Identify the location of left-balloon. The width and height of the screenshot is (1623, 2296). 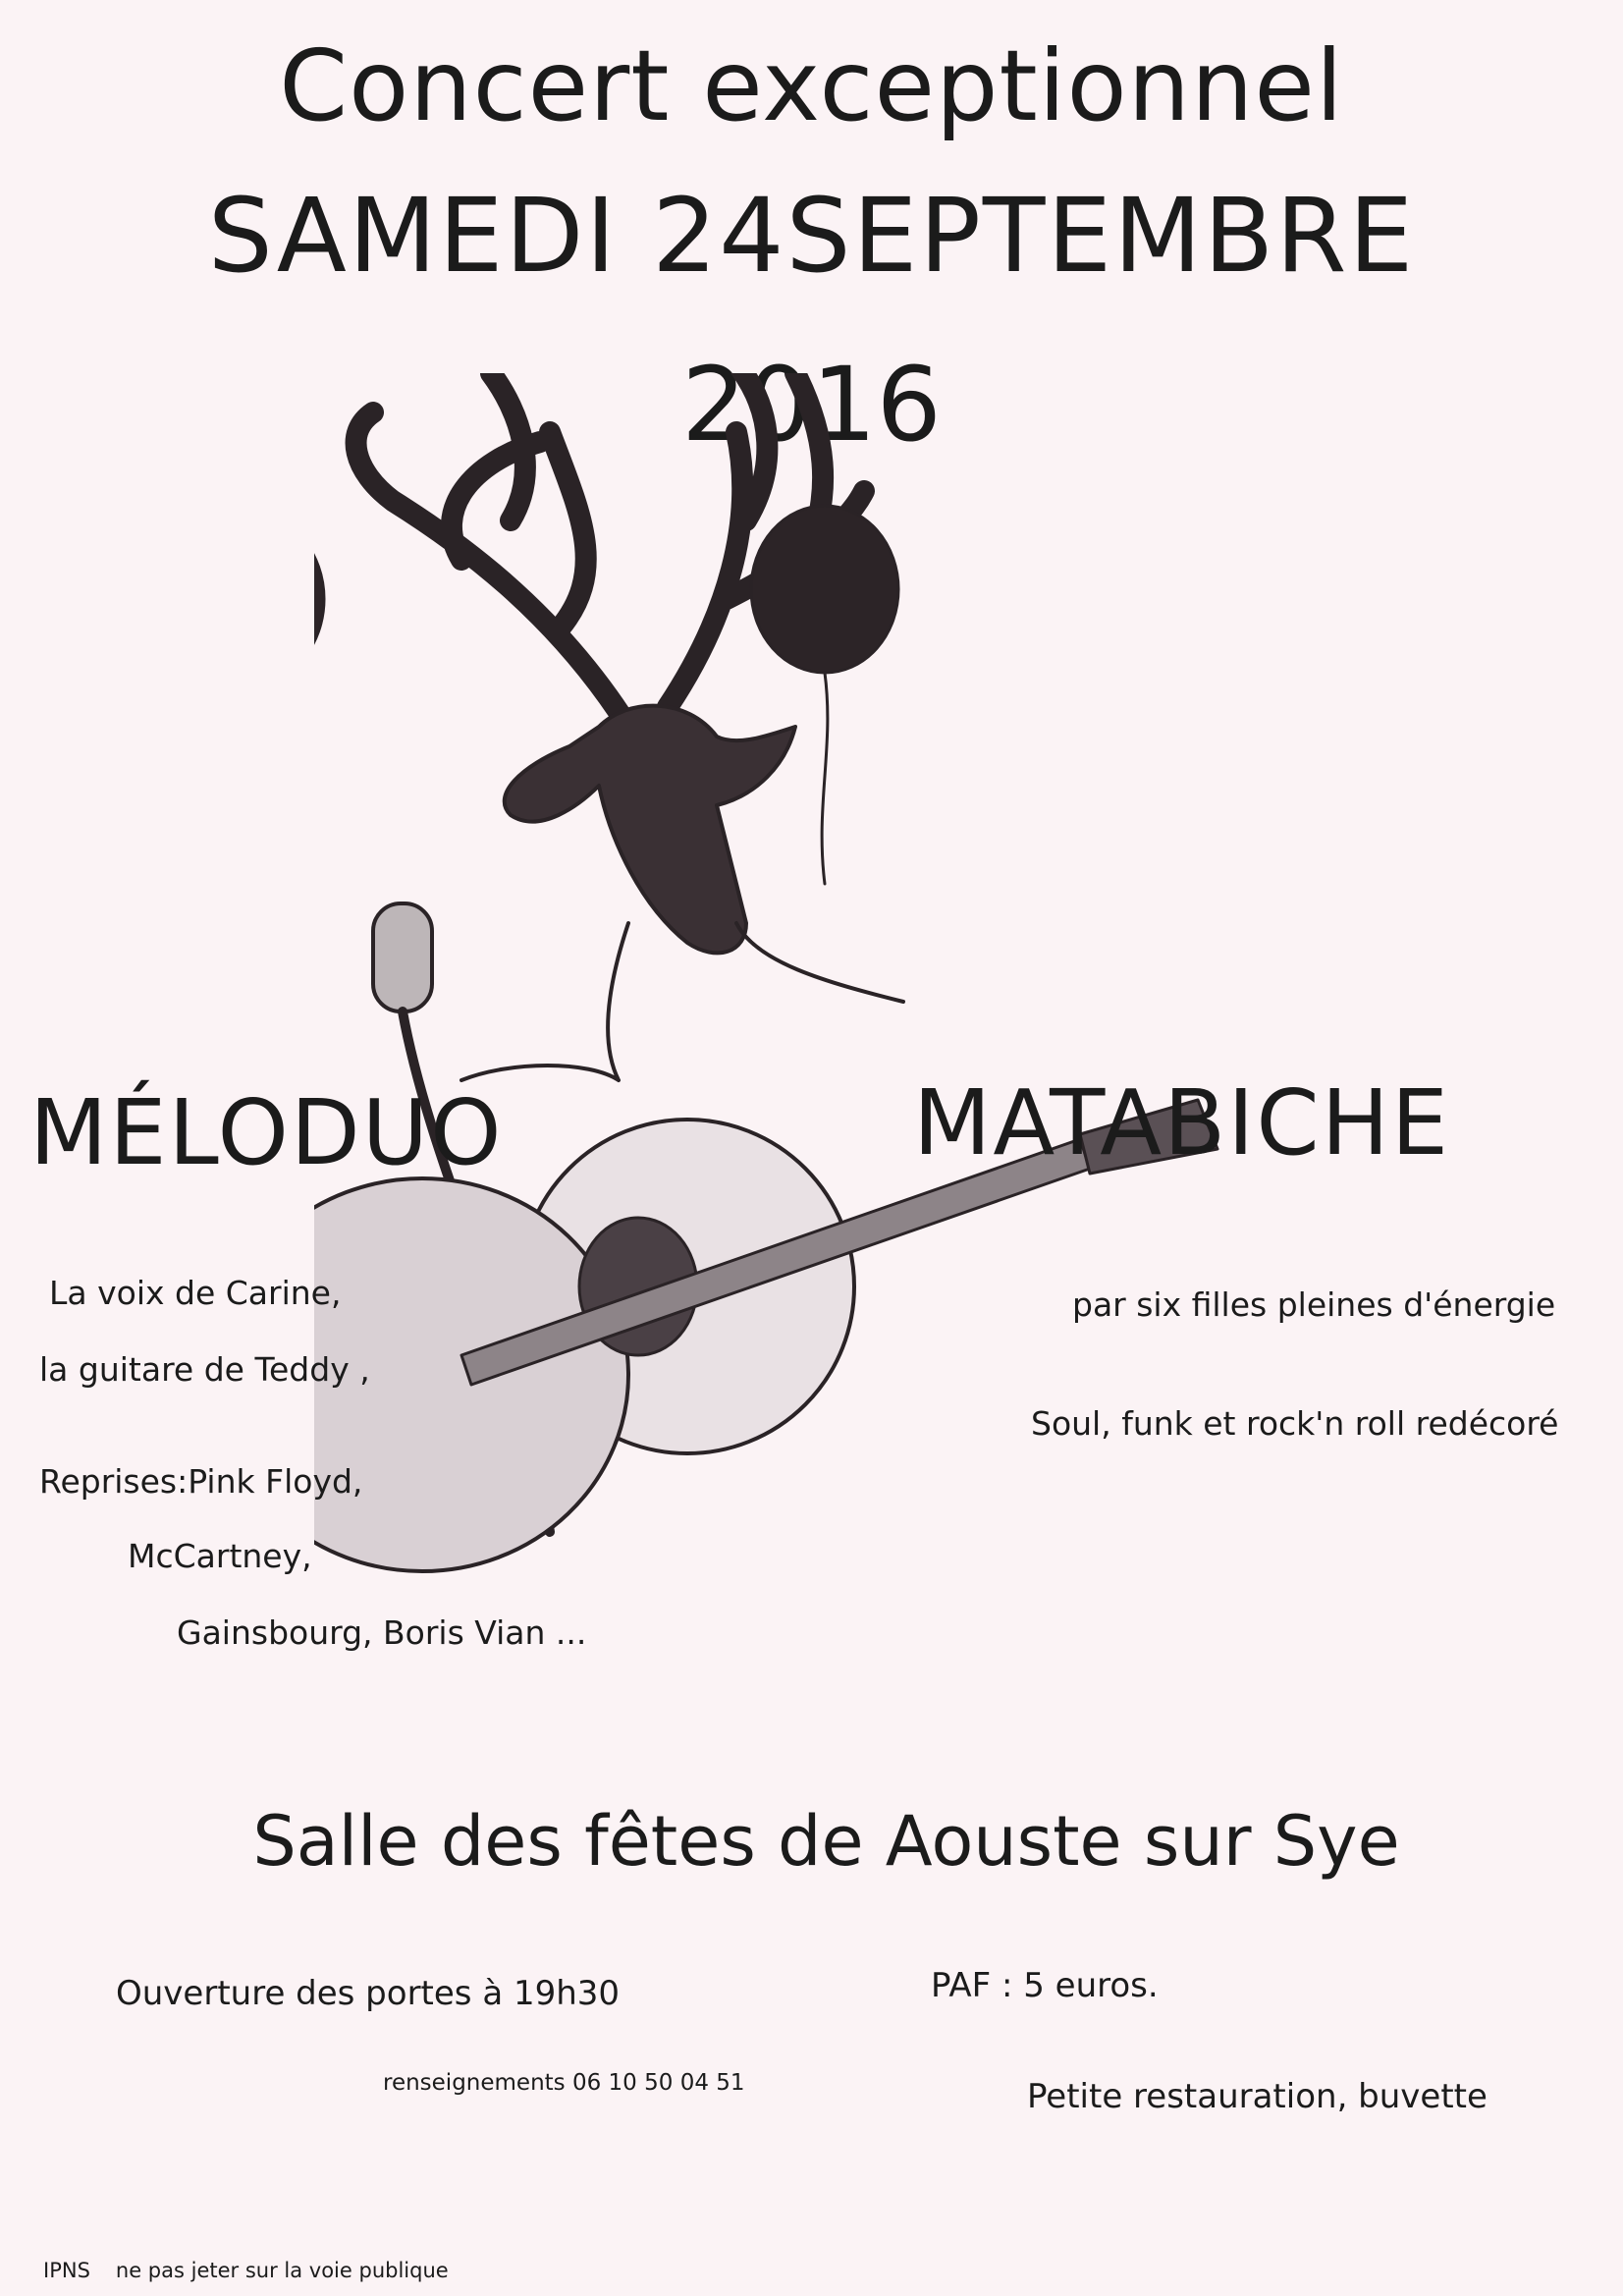
(320, 599).